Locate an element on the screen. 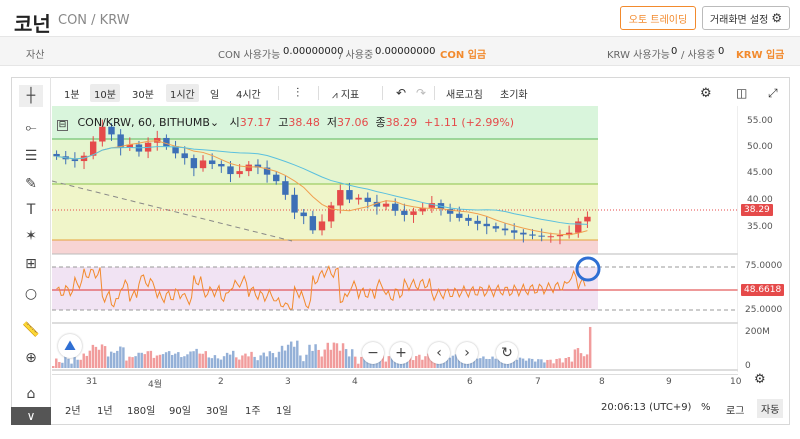 This screenshot has width=800, height=439. chevron-down-icon: ∨ is located at coordinates (31, 416).